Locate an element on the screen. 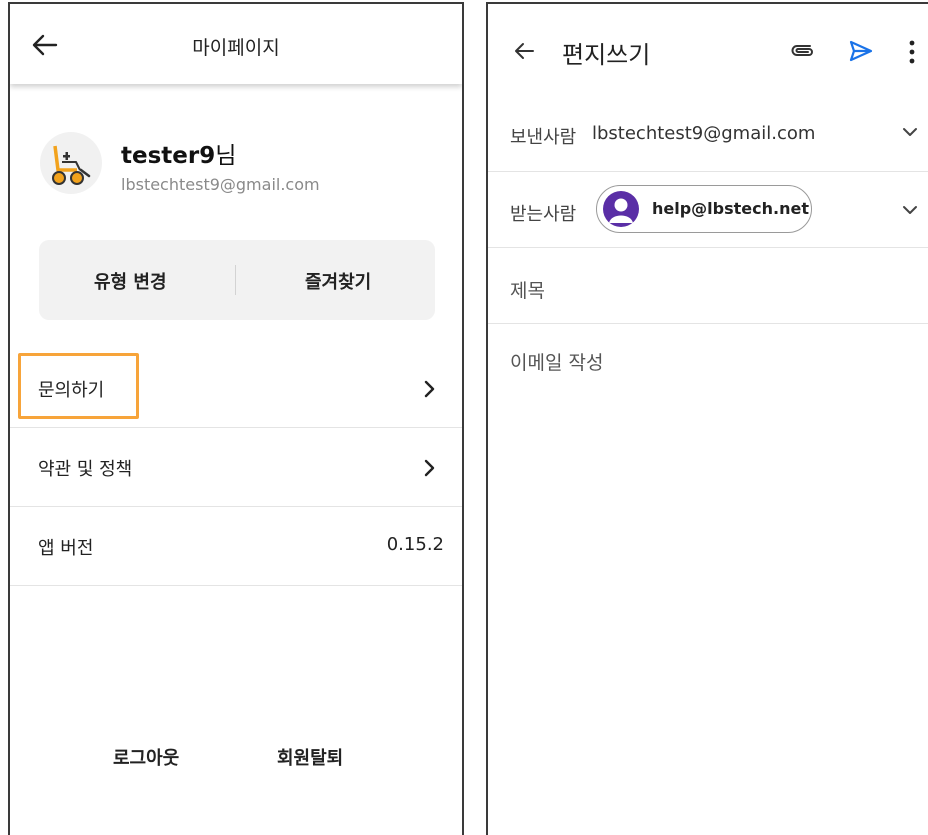  quick-actions: 유형 변경 즐겨찾기 is located at coordinates (237, 280).